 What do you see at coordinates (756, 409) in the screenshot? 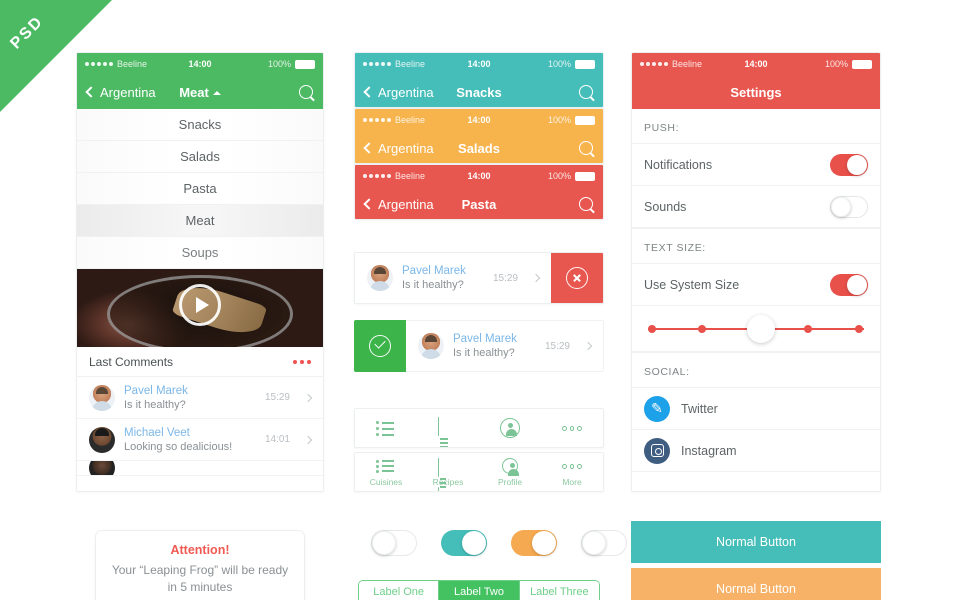
I see `social-row-twitter: ✎ Twitter` at bounding box center [756, 409].